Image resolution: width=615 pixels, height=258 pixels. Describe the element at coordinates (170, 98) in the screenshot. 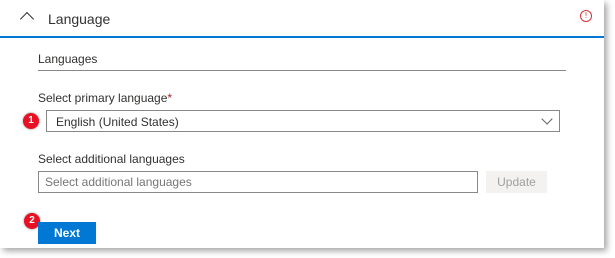

I see `required-mark: *` at that location.